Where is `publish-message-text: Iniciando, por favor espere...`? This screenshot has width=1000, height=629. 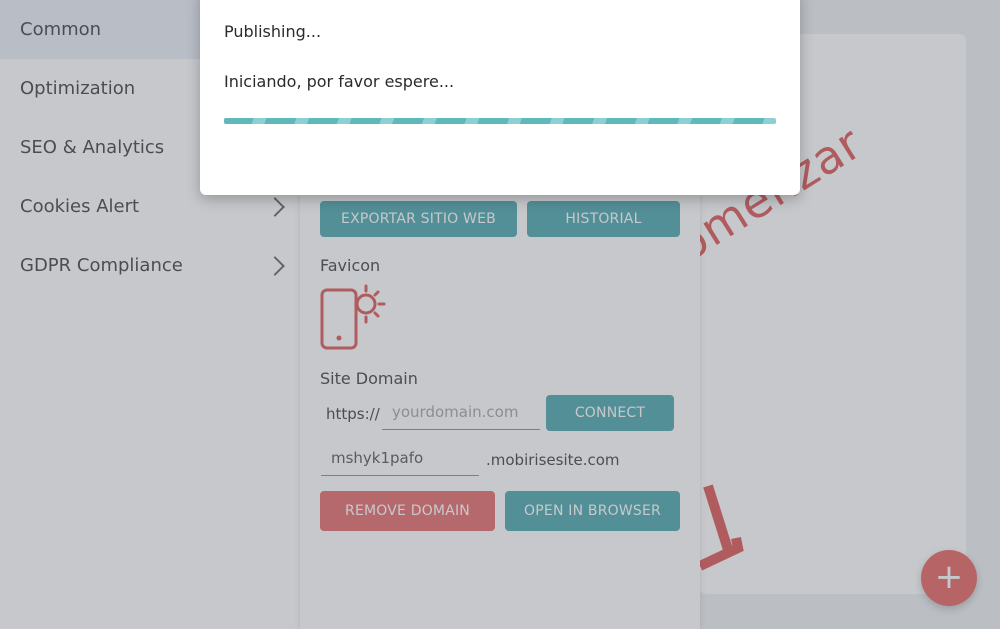 publish-message-text: Iniciando, por favor espere... is located at coordinates (339, 81).